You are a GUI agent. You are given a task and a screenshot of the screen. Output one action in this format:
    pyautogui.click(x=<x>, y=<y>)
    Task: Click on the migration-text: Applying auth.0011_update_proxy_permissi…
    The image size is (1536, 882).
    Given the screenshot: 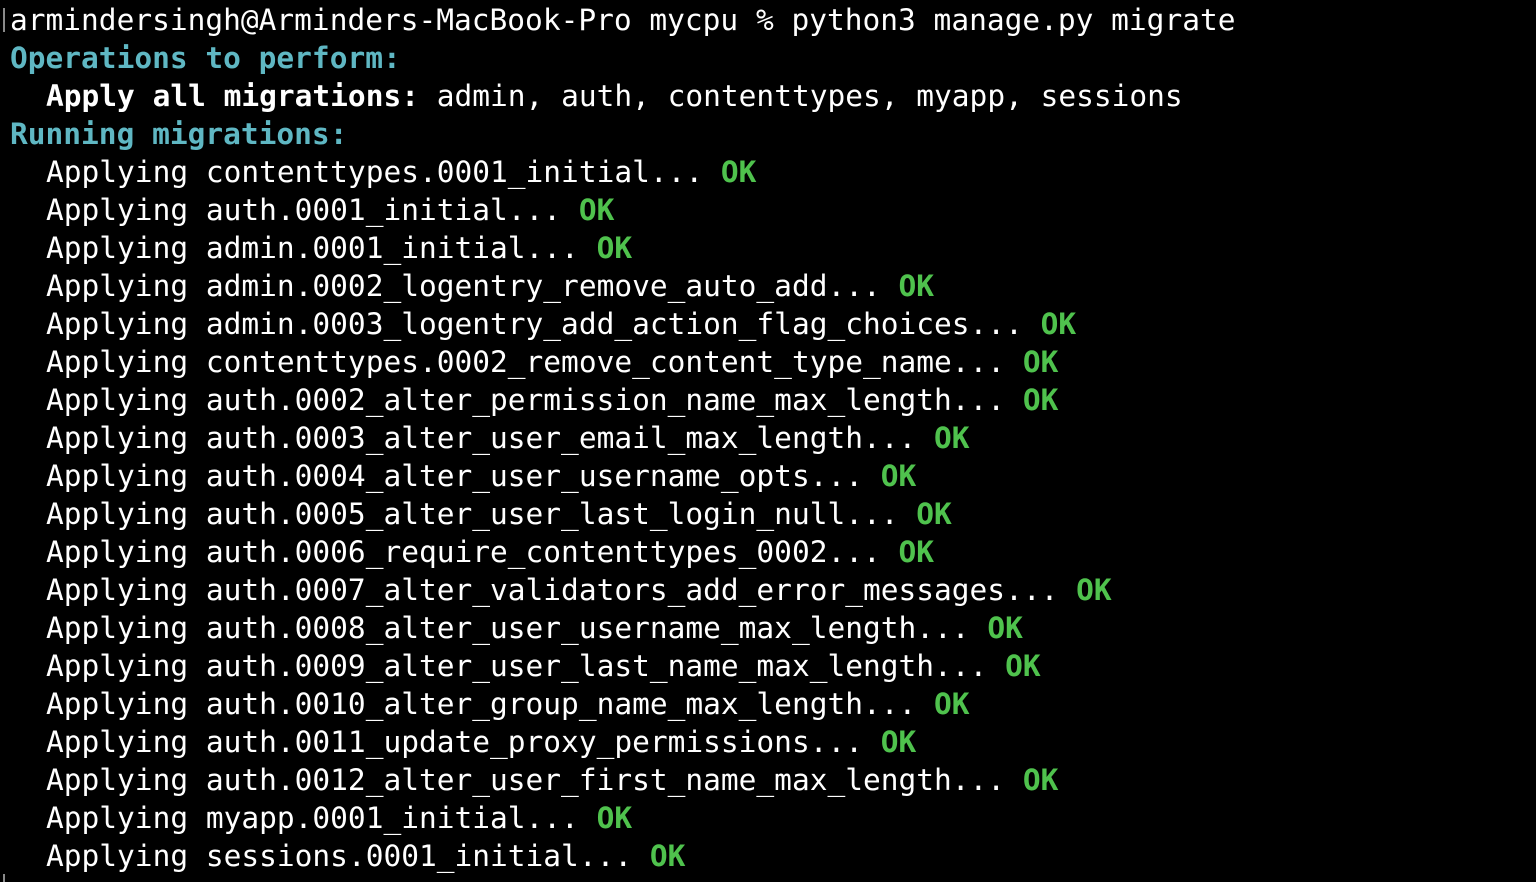 What is the action you would take?
    pyautogui.click(x=463, y=742)
    